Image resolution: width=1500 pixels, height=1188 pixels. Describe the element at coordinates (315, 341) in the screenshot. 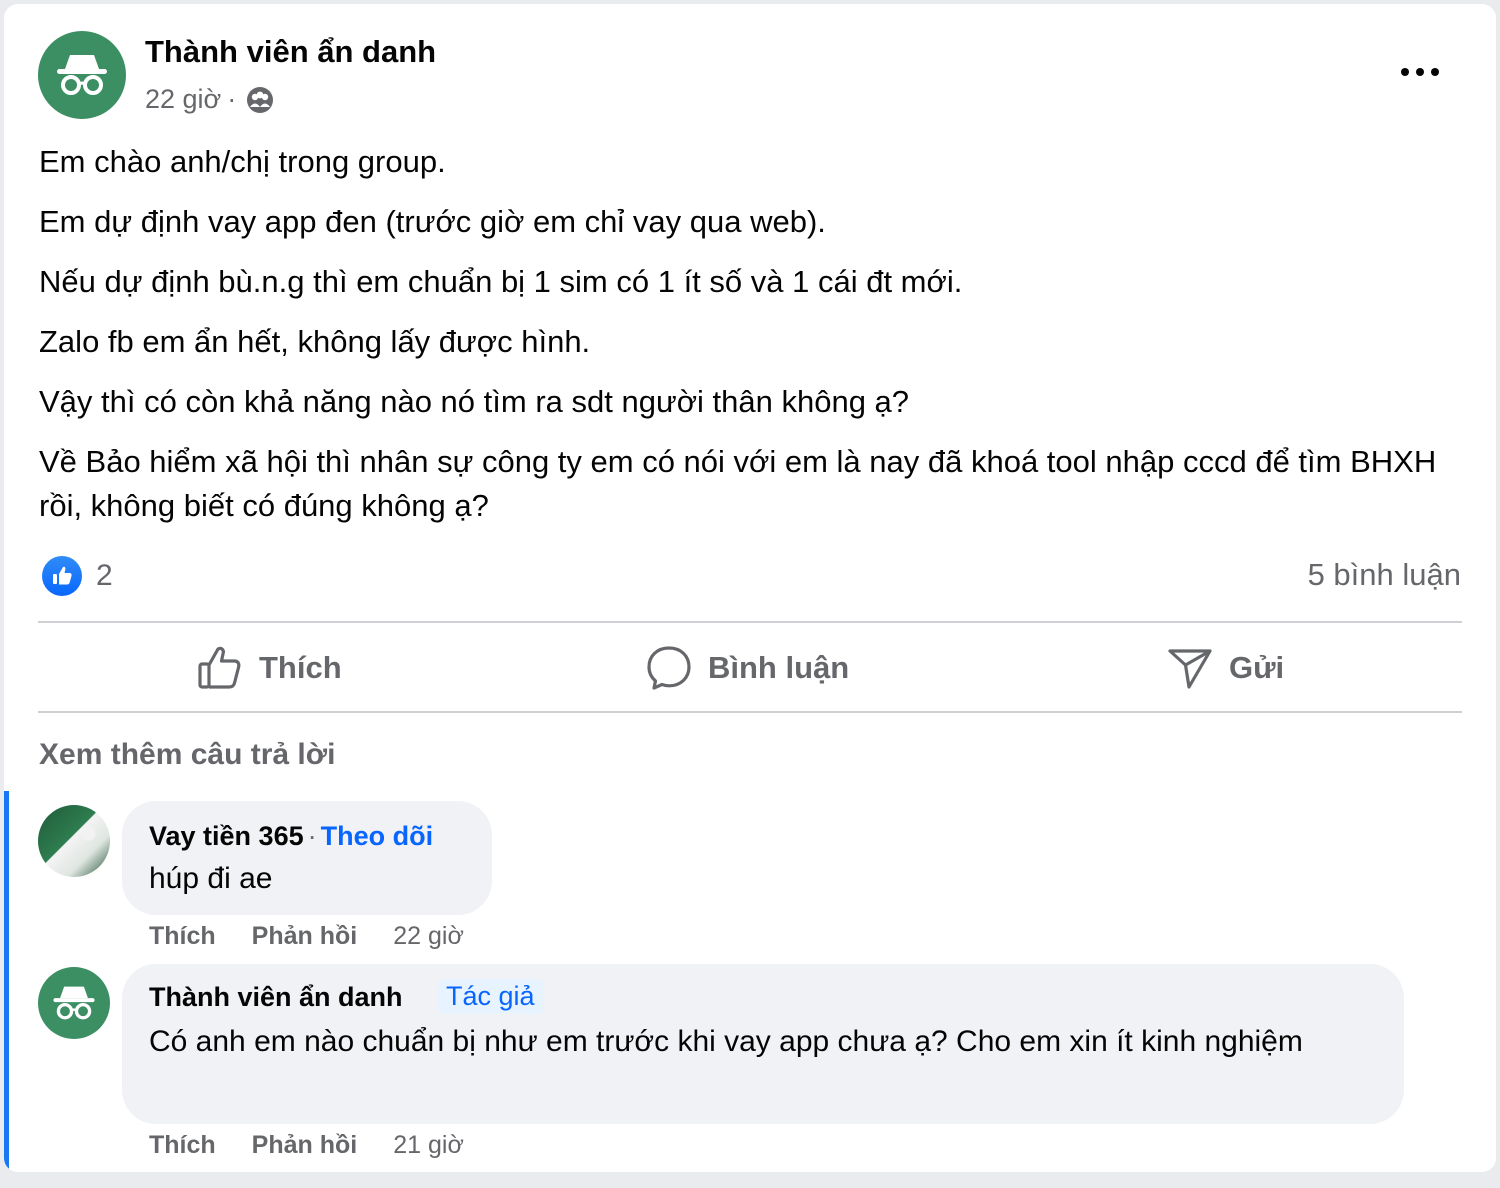

I see `post-line: Zalo fb em ẩn hết, không lấy được hình.` at that location.